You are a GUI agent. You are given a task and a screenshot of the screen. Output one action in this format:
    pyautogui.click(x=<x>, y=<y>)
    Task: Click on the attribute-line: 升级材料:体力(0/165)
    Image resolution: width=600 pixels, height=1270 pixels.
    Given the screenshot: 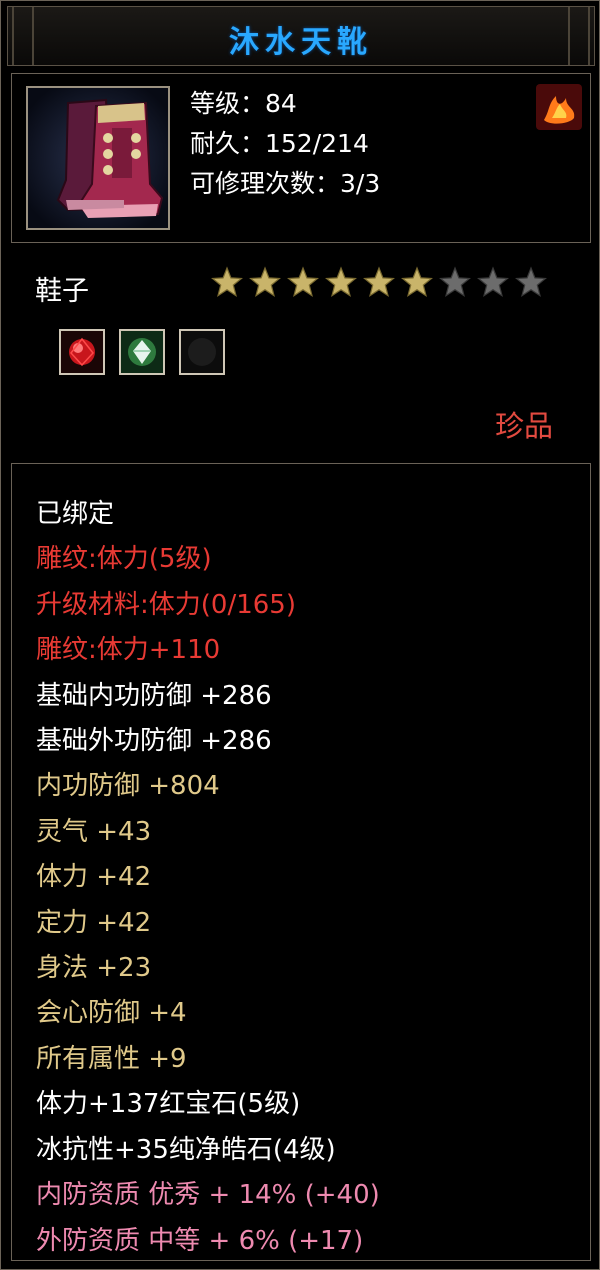 What is the action you would take?
    pyautogui.click(x=166, y=604)
    